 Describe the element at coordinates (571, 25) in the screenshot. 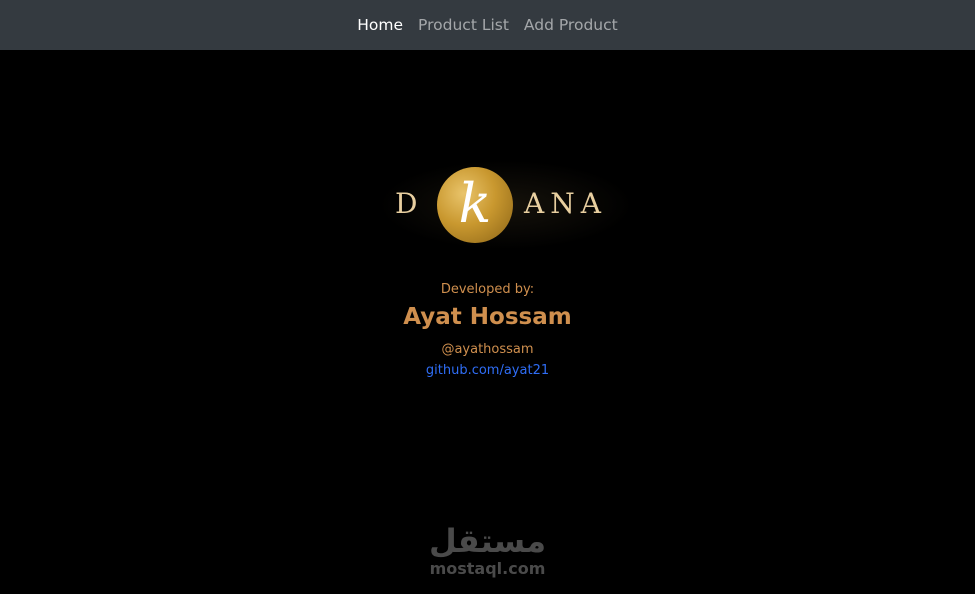

I see `nav-link-add-product: Add Product` at that location.